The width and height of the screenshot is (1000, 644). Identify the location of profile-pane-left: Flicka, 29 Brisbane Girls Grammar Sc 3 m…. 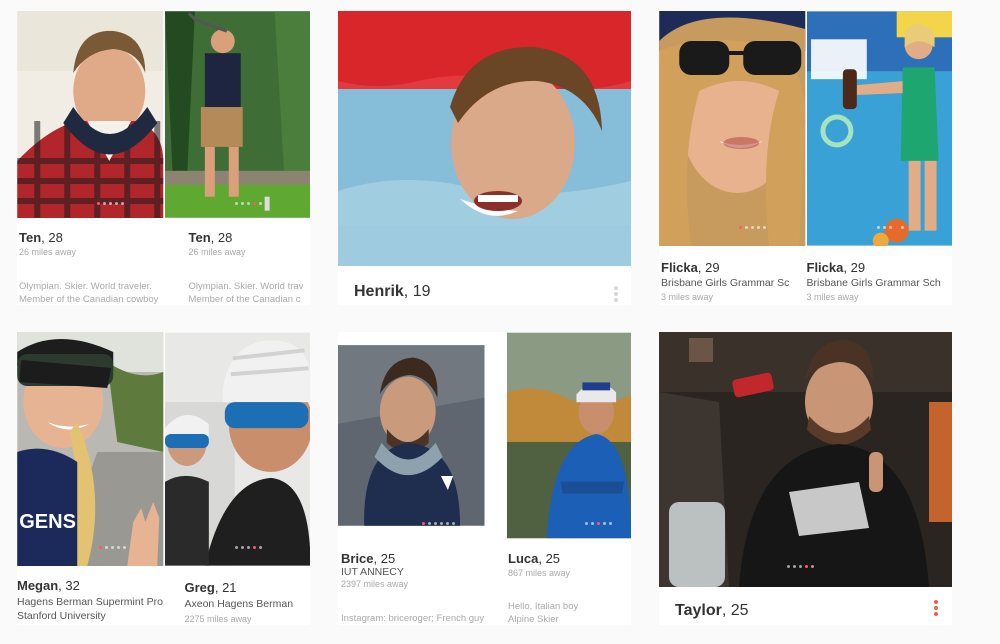
(732, 158).